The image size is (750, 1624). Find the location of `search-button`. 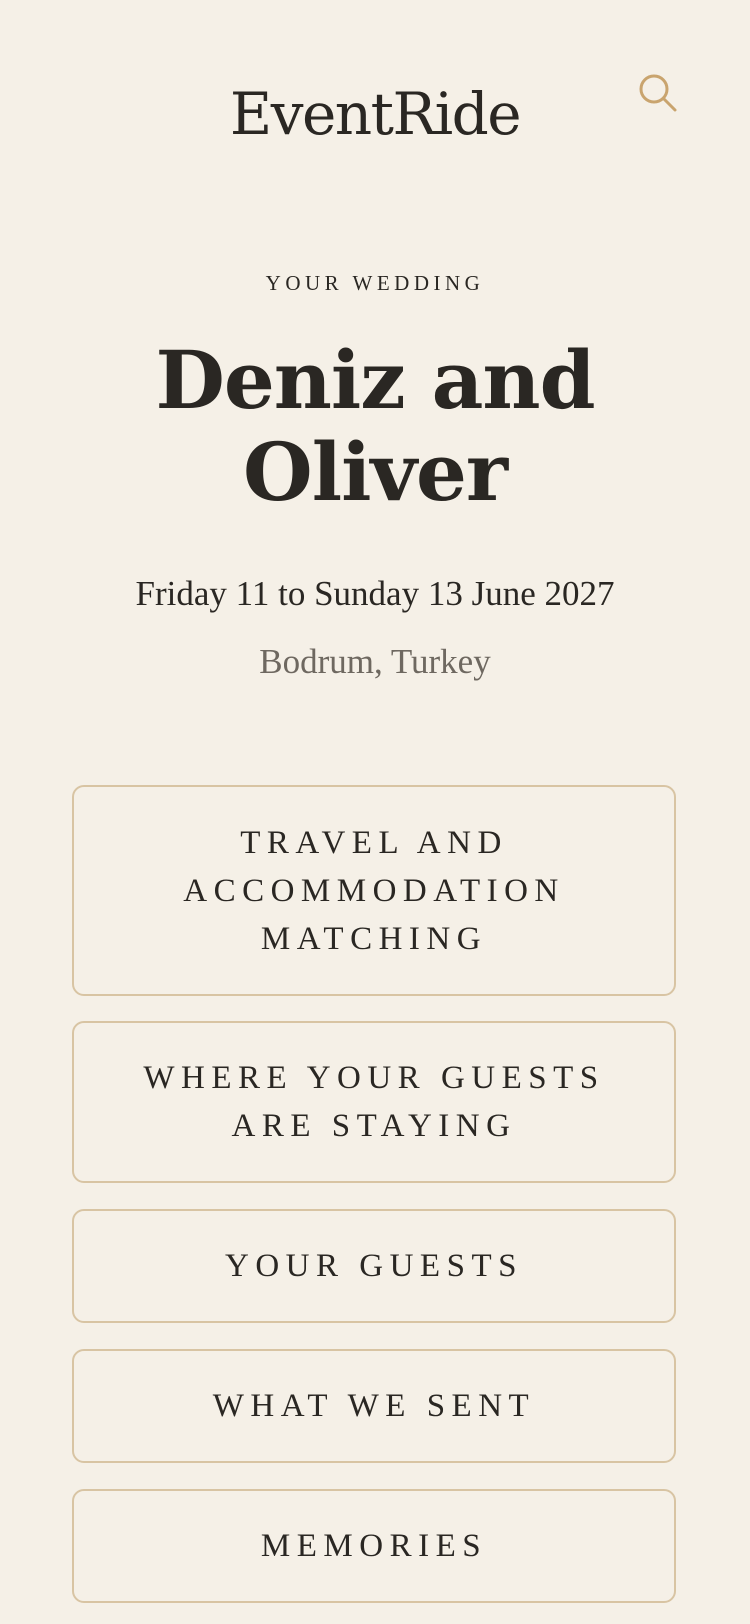

search-button is located at coordinates (658, 94).